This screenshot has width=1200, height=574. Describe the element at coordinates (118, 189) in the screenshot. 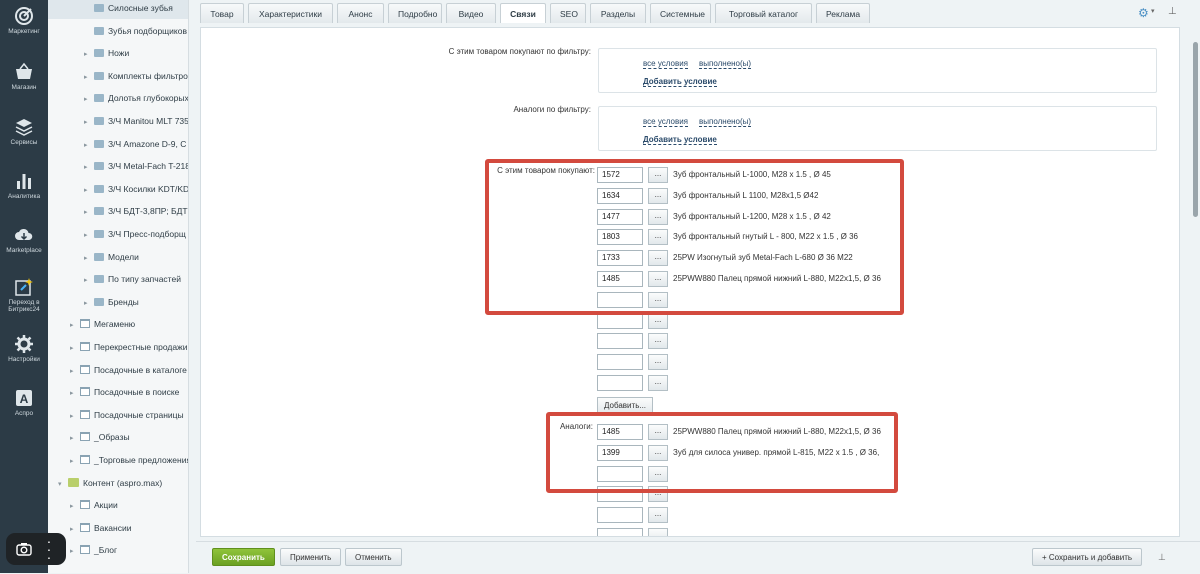

I see `tree-item: ▸ З/Ч Косилки KDT/KDE` at that location.